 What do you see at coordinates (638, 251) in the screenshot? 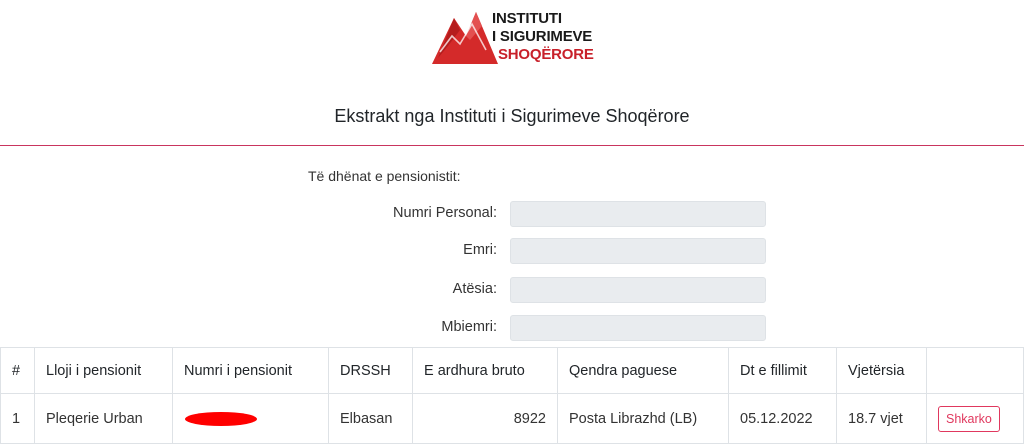
I see `first-name-field` at bounding box center [638, 251].